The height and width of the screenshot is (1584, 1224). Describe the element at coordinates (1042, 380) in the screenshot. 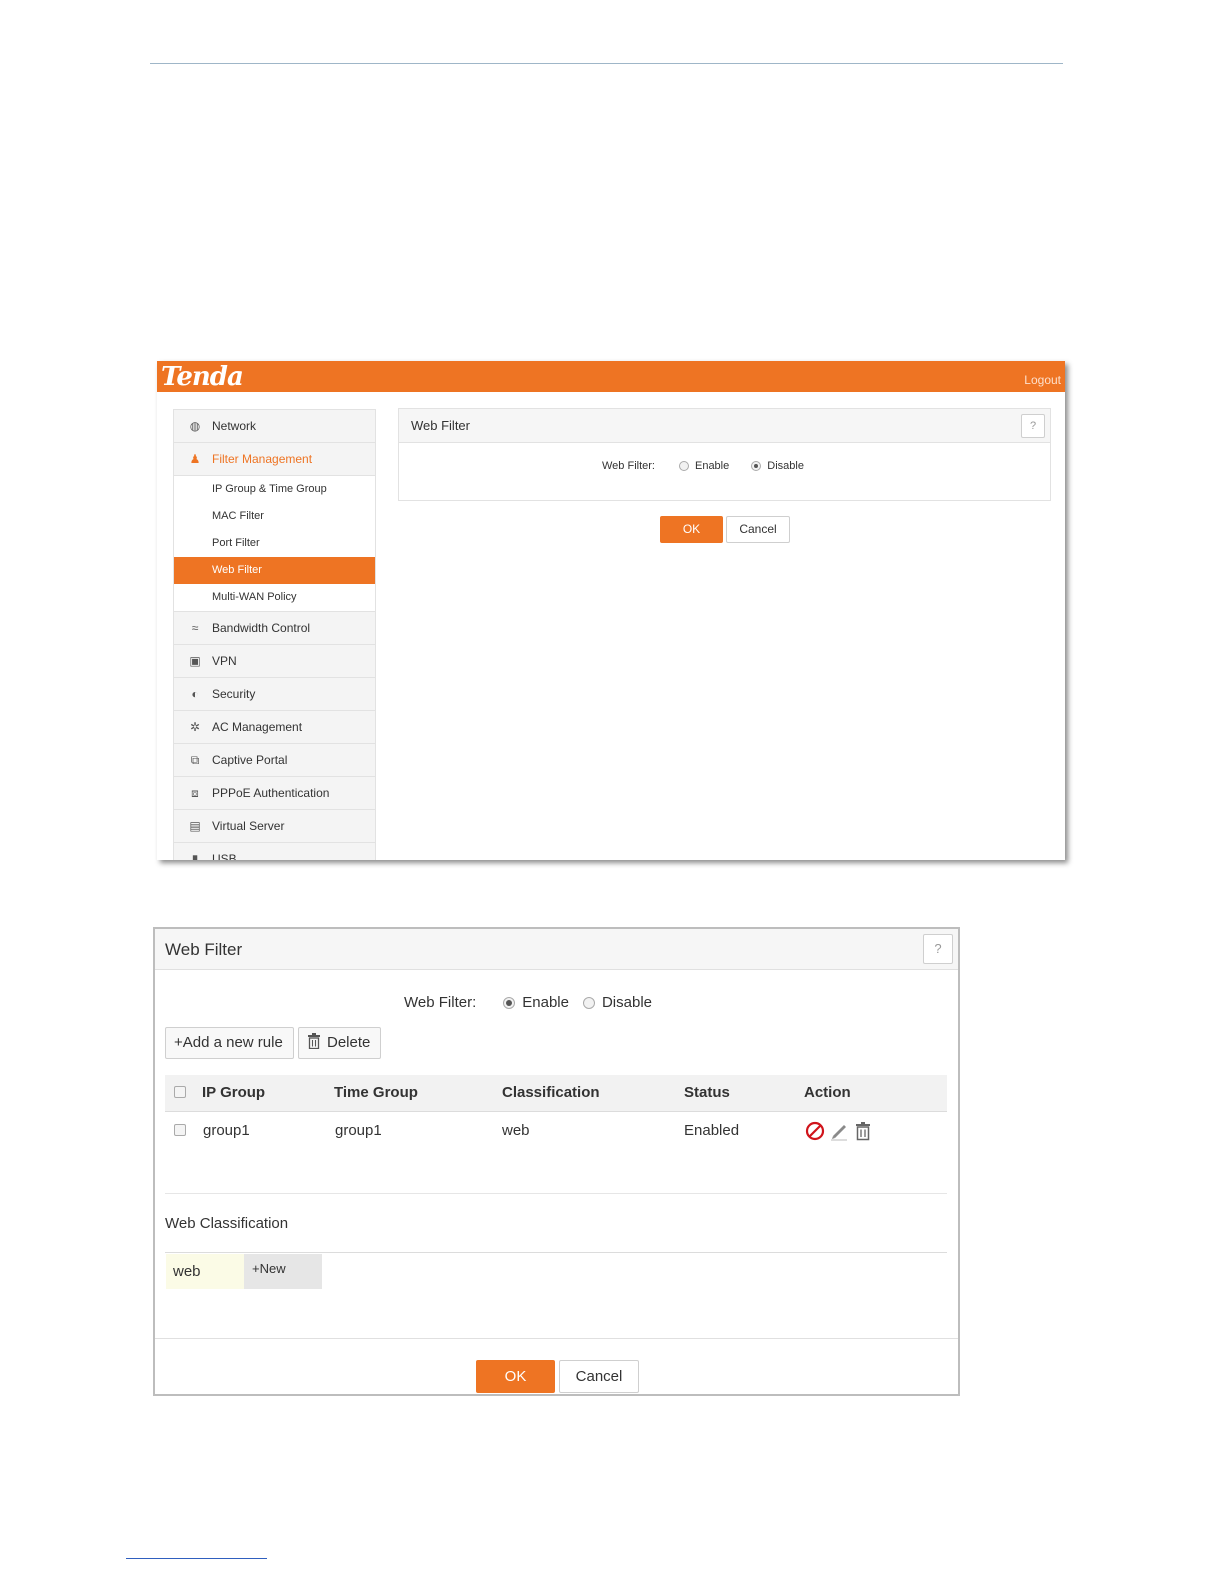

I see `logout-link: Logout` at that location.